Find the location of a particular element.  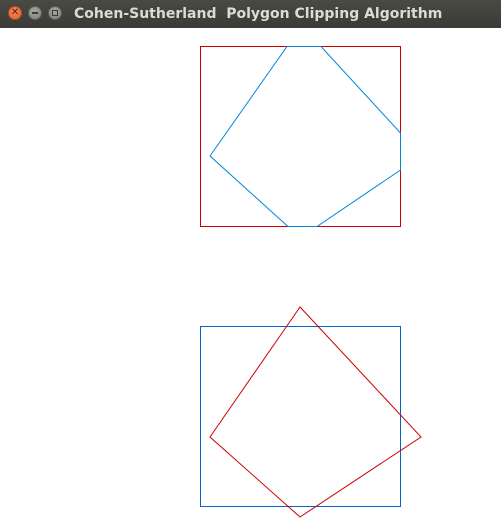

maximize-icon is located at coordinates (55, 13).